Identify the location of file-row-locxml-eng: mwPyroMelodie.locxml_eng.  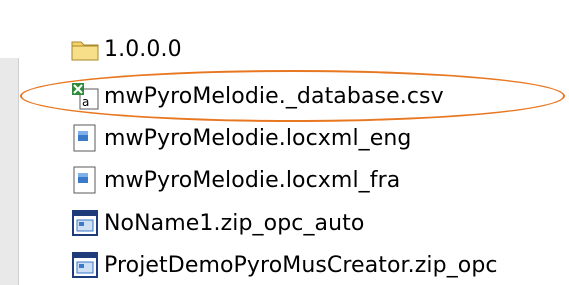
(241, 138).